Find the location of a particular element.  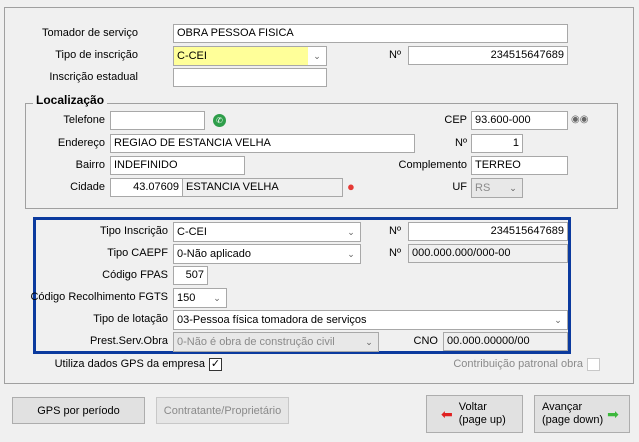

whatsapp-icon: ✆ is located at coordinates (219, 120).